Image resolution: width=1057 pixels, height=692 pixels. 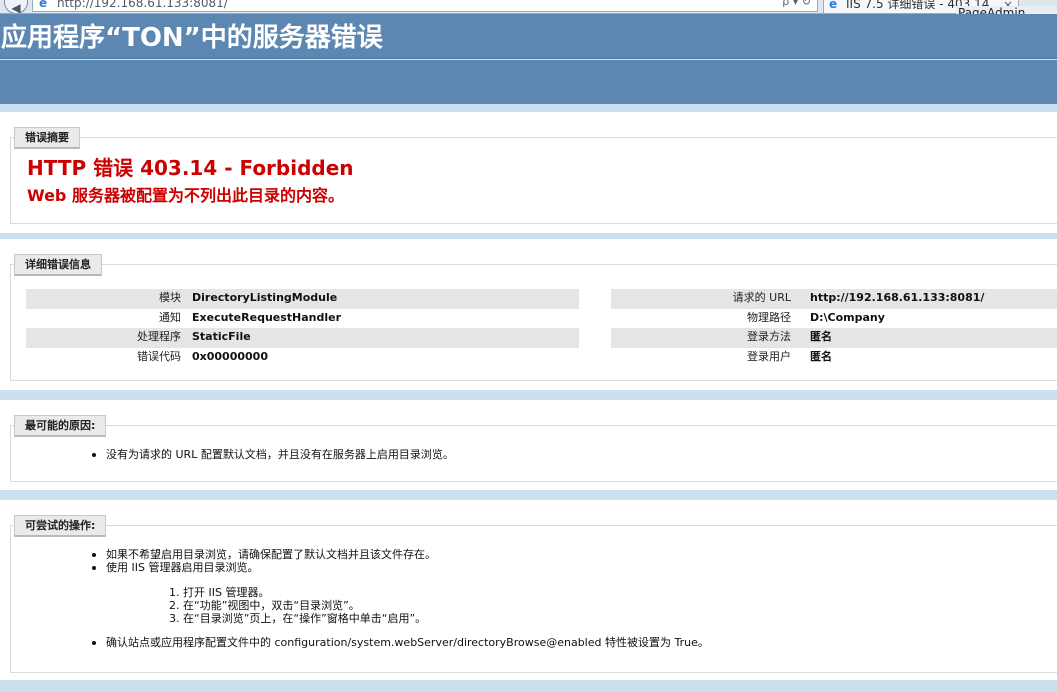 I want to click on page-title: 应用程序“TON”中的服务器错误, so click(x=192, y=38).